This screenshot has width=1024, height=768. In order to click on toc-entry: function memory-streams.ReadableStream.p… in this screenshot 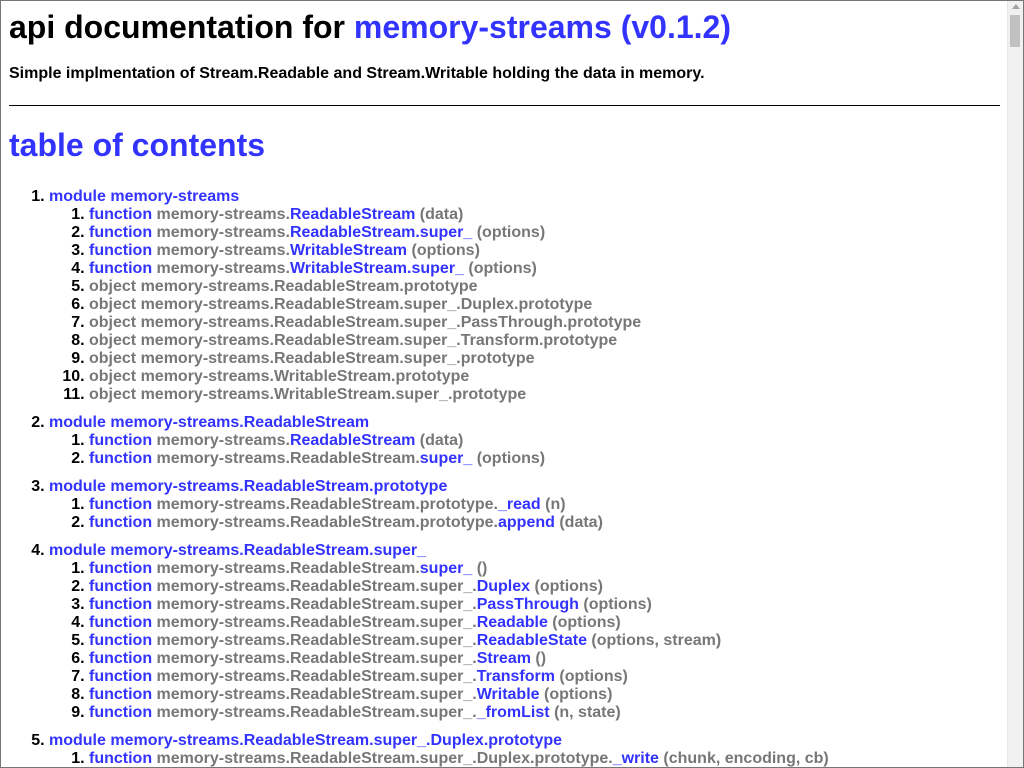, I will do `click(544, 523)`.